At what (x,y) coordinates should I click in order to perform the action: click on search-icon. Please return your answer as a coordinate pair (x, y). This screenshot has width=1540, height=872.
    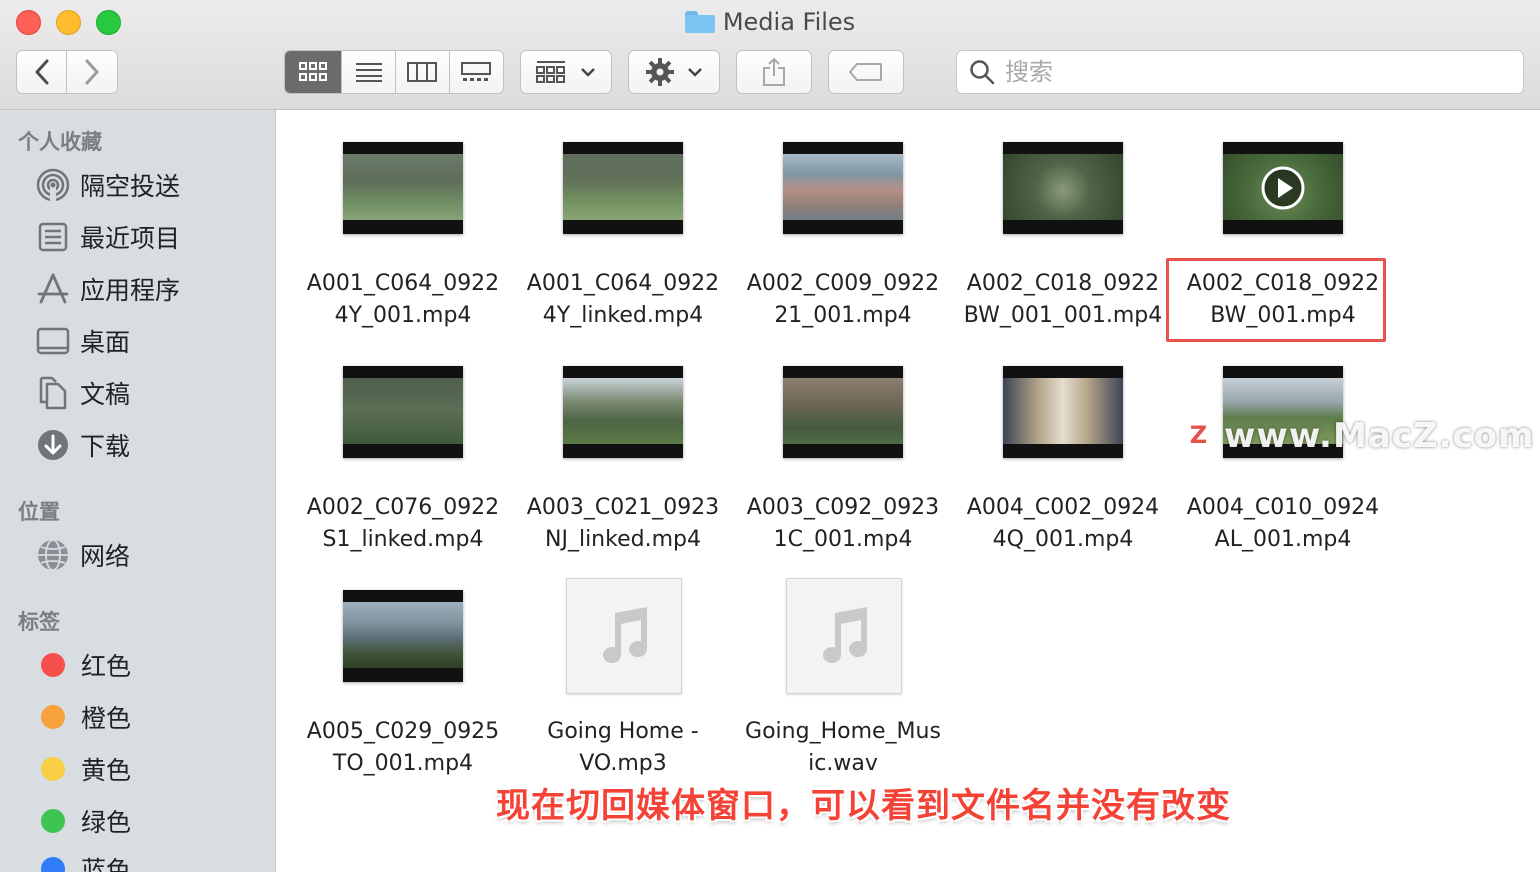
    Looking at the image, I should click on (982, 72).